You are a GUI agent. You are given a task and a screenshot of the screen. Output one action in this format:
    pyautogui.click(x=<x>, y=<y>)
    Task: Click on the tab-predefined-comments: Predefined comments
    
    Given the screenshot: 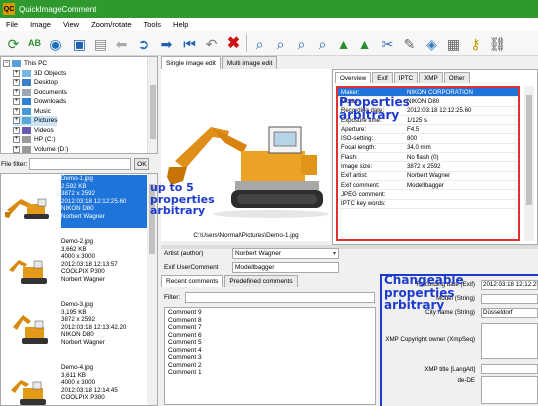 What is the action you would take?
    pyautogui.click(x=261, y=281)
    